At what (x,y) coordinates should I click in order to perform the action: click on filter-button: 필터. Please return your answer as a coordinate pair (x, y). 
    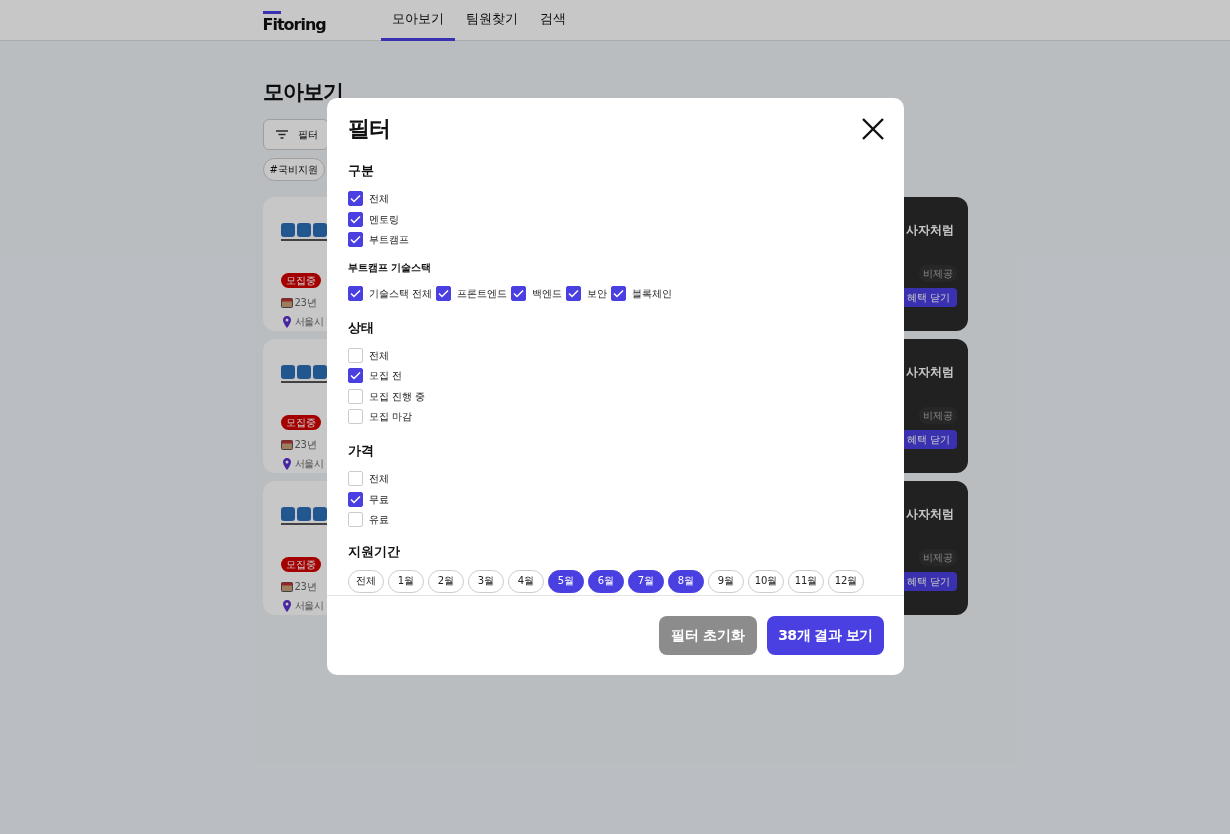
    Looking at the image, I should click on (295, 135).